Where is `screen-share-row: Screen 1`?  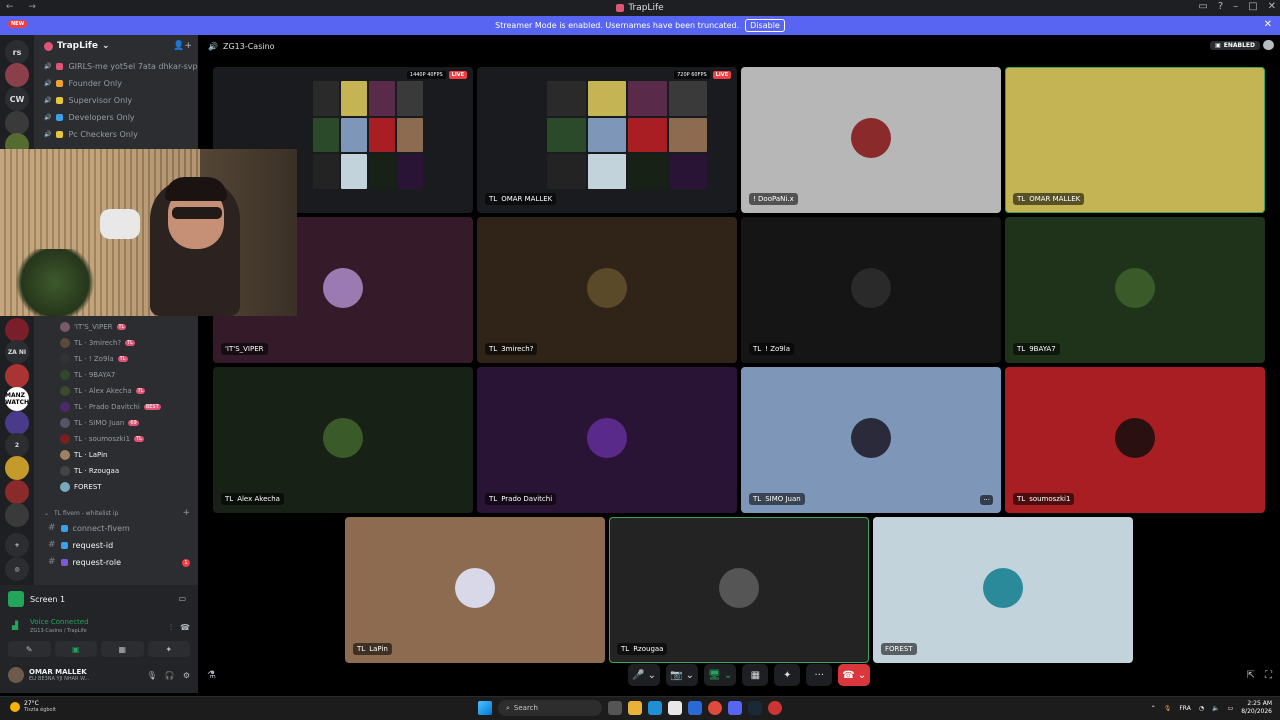 screen-share-row: Screen 1 is located at coordinates (36, 599).